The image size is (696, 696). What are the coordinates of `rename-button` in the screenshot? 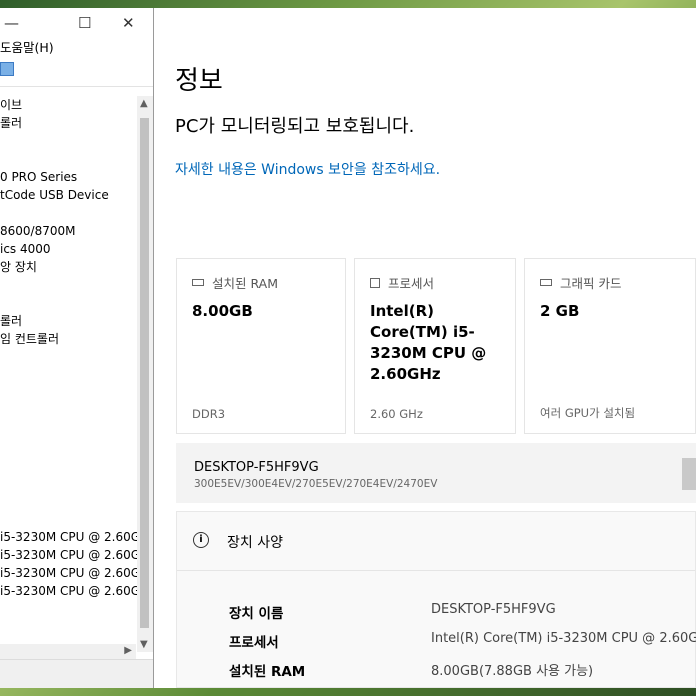 It's located at (689, 474).